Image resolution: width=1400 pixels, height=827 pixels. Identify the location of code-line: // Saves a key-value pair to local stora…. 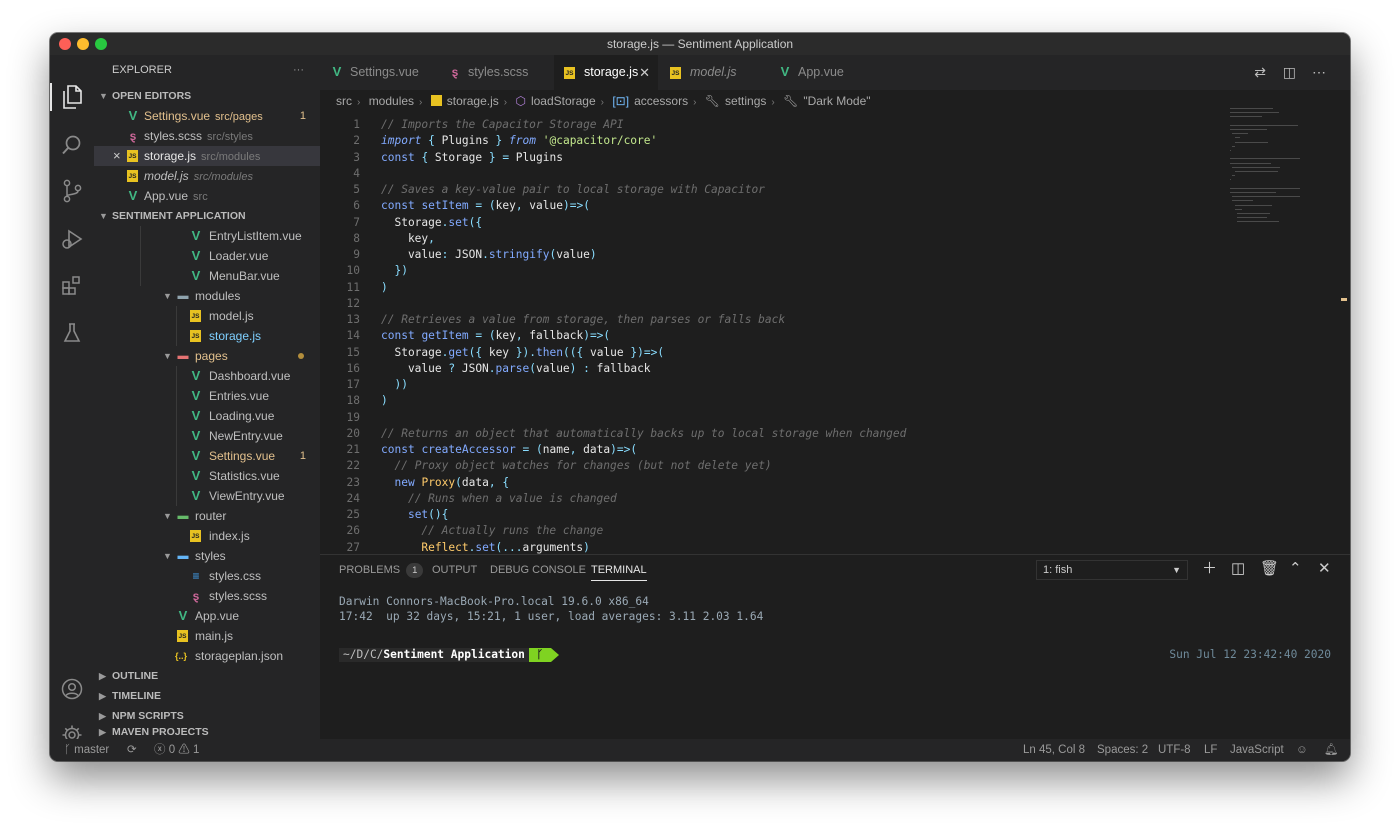
(573, 190).